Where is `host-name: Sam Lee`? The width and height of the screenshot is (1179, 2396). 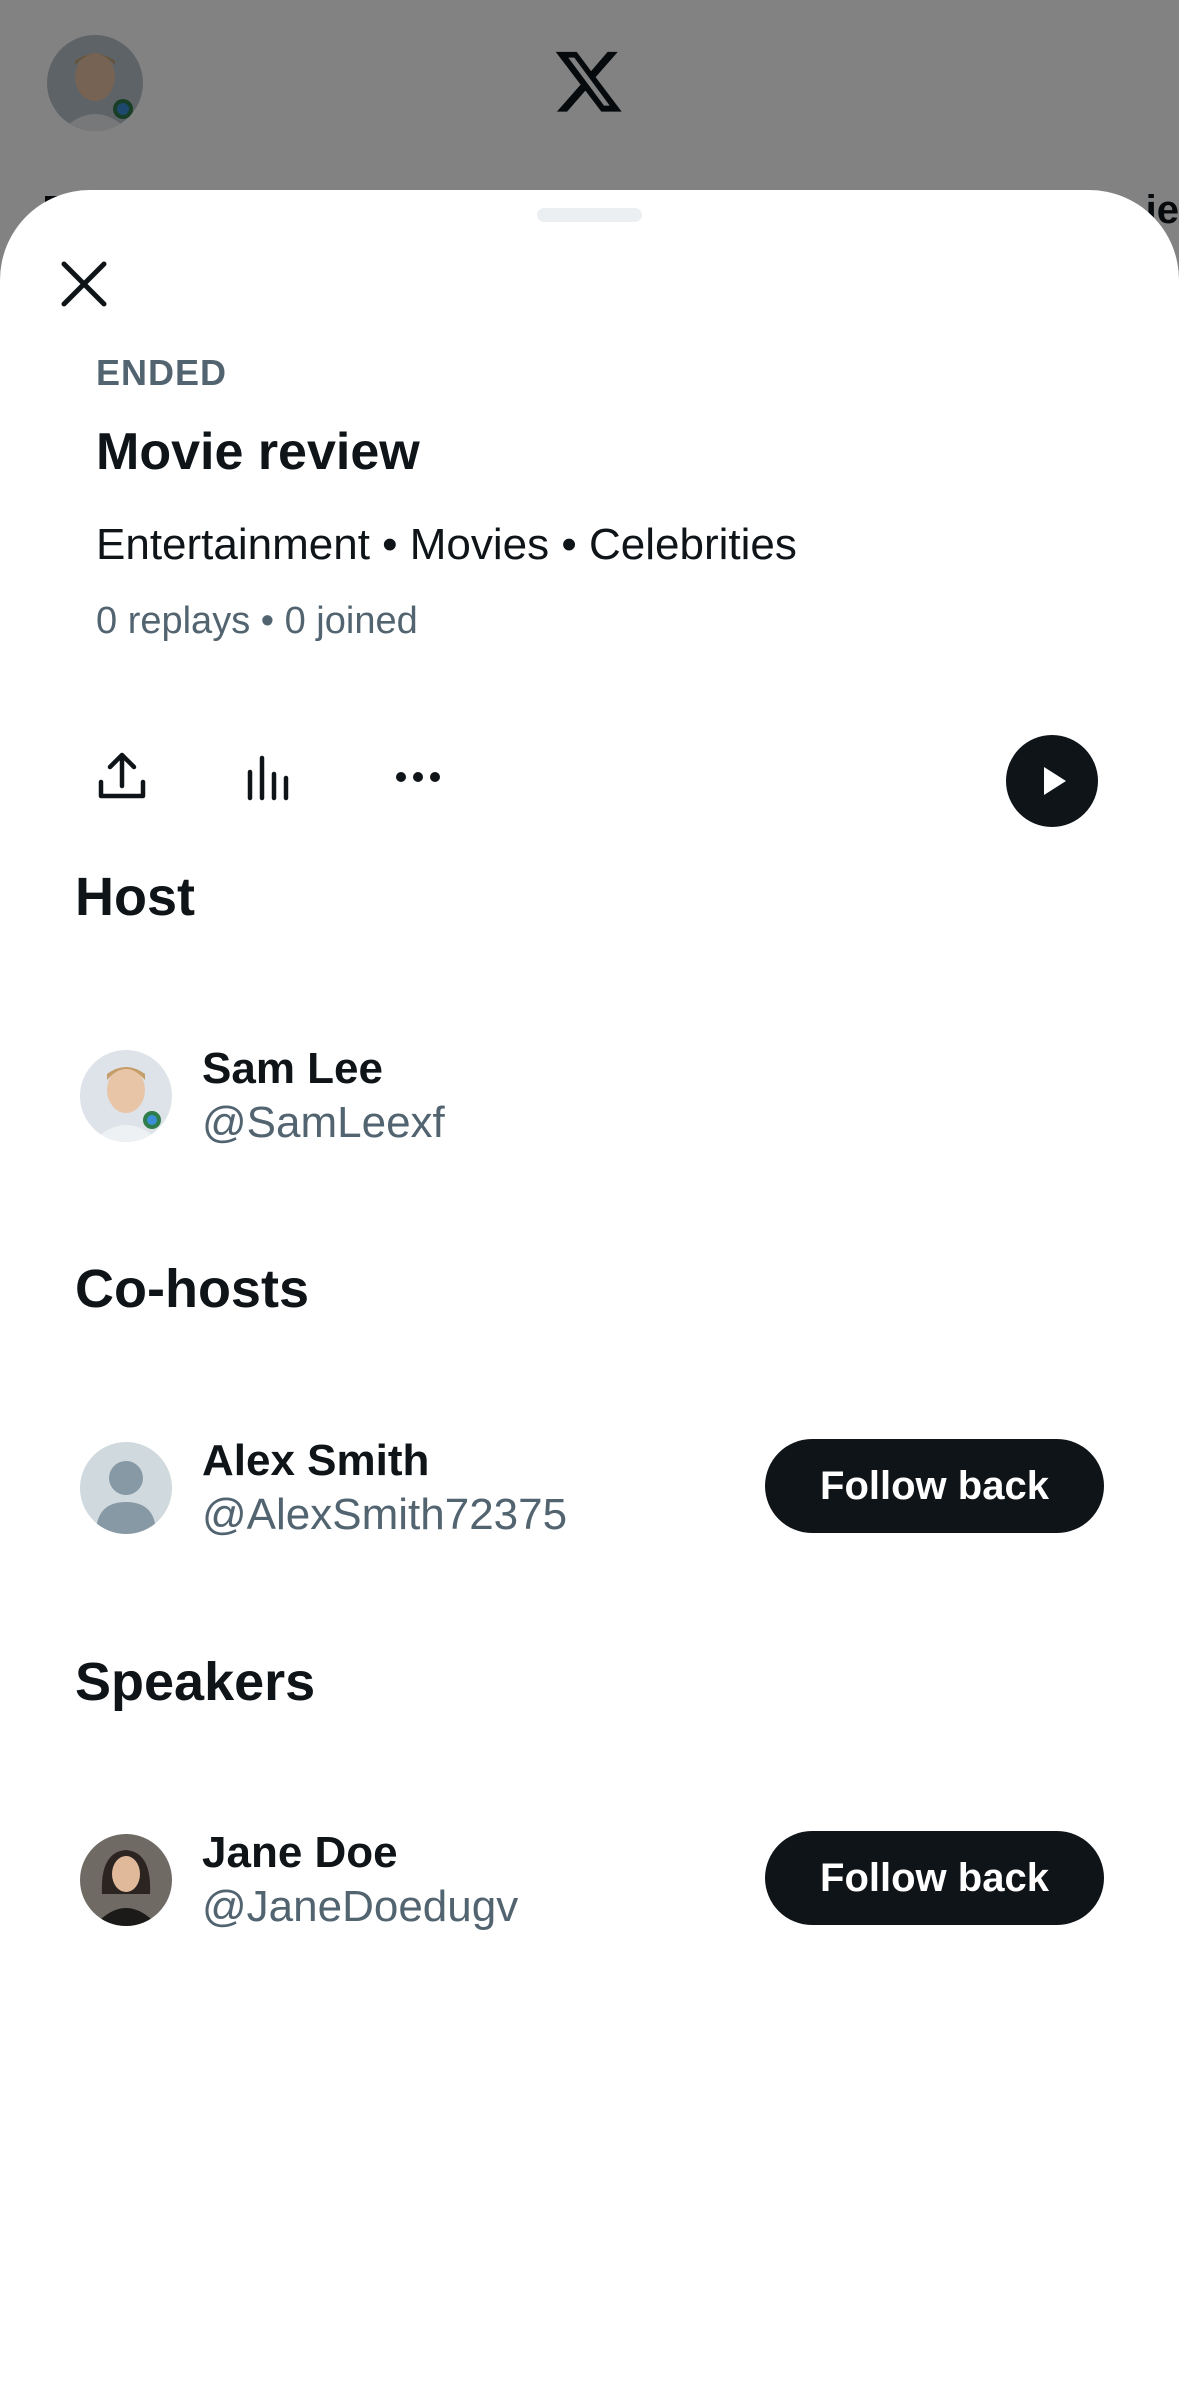 host-name: Sam Lee is located at coordinates (292, 1068).